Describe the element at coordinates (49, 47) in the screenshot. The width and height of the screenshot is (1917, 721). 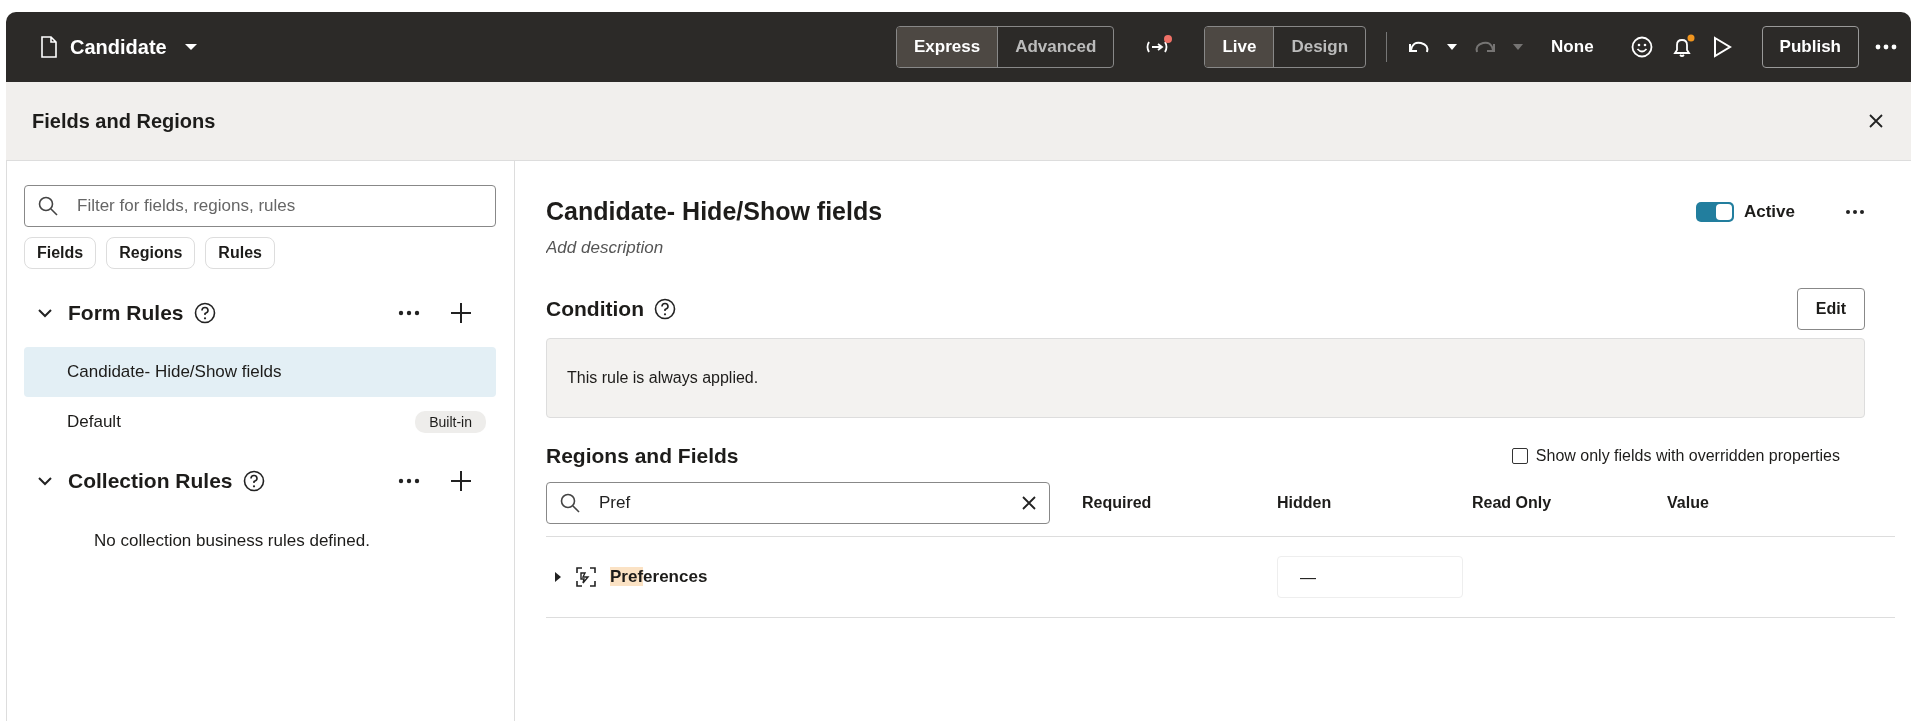
I see `document-icon` at that location.